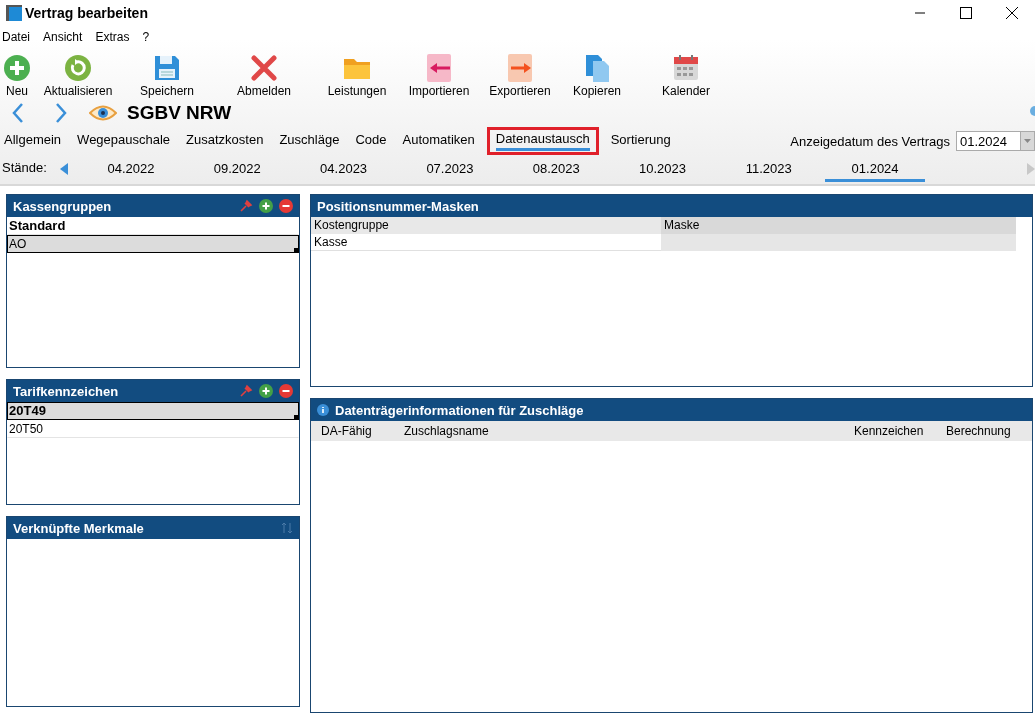 The image size is (1035, 717). What do you see at coordinates (966, 13) in the screenshot?
I see `maximize-icon` at bounding box center [966, 13].